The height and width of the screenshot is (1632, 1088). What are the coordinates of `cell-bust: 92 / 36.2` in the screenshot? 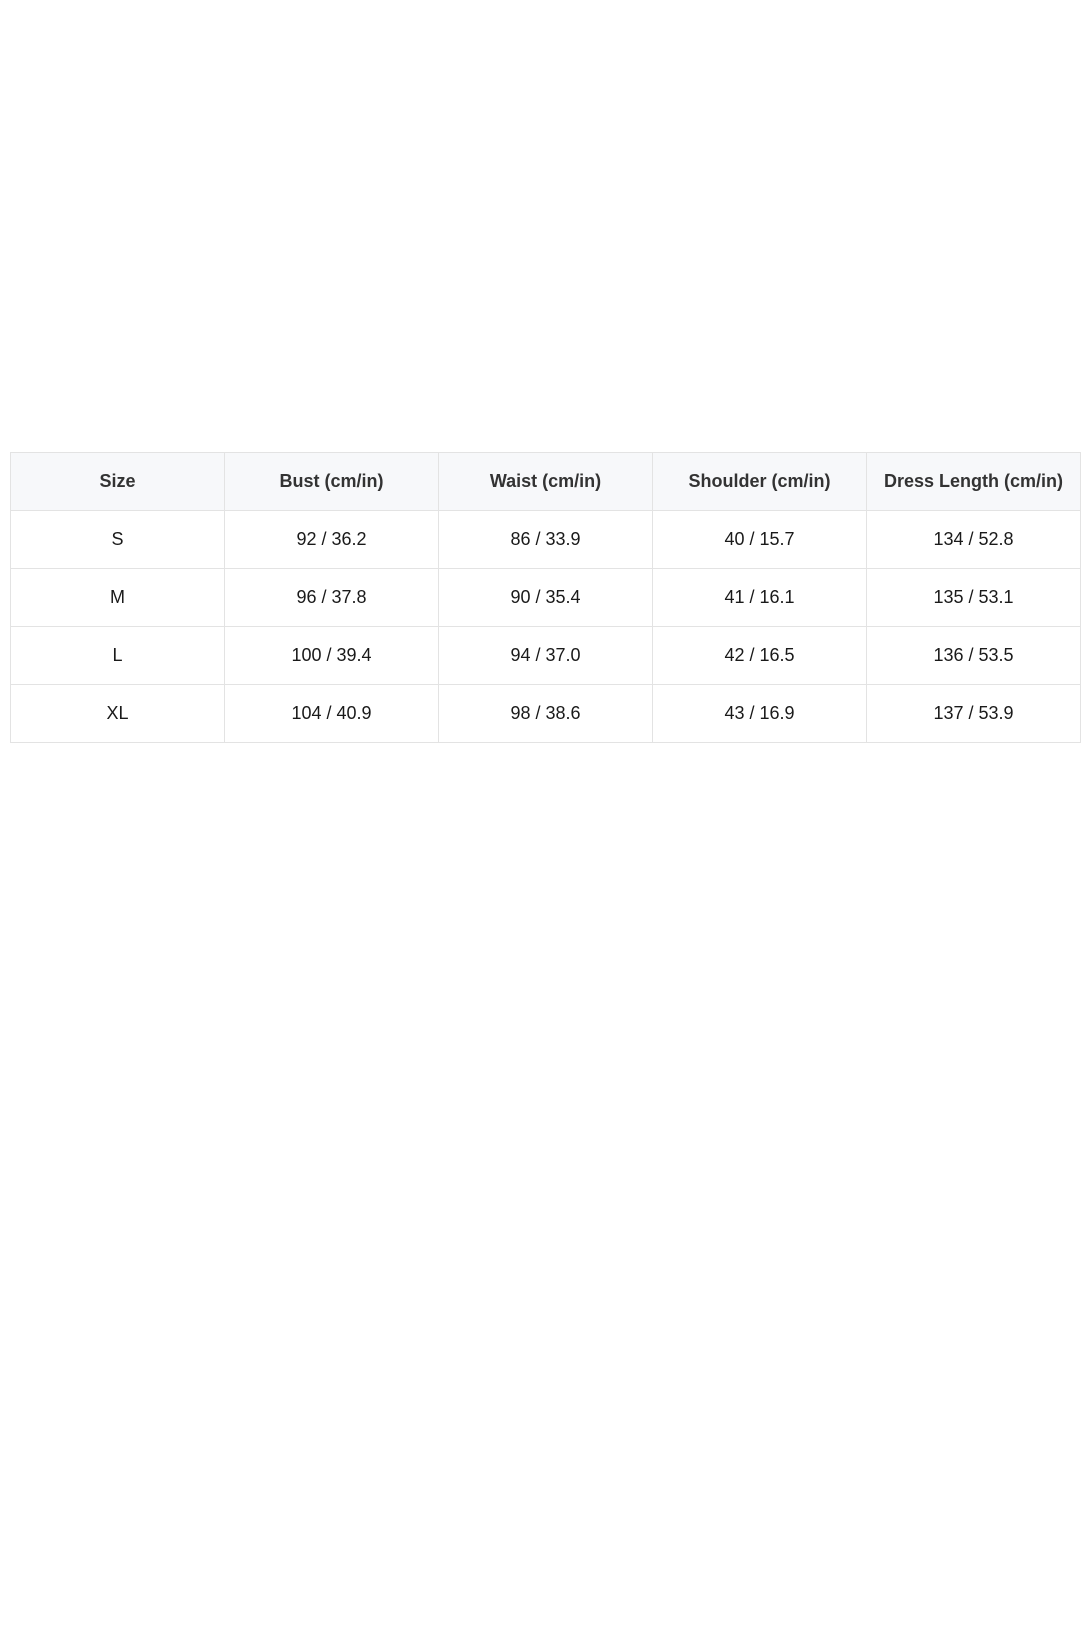 It's located at (331, 539).